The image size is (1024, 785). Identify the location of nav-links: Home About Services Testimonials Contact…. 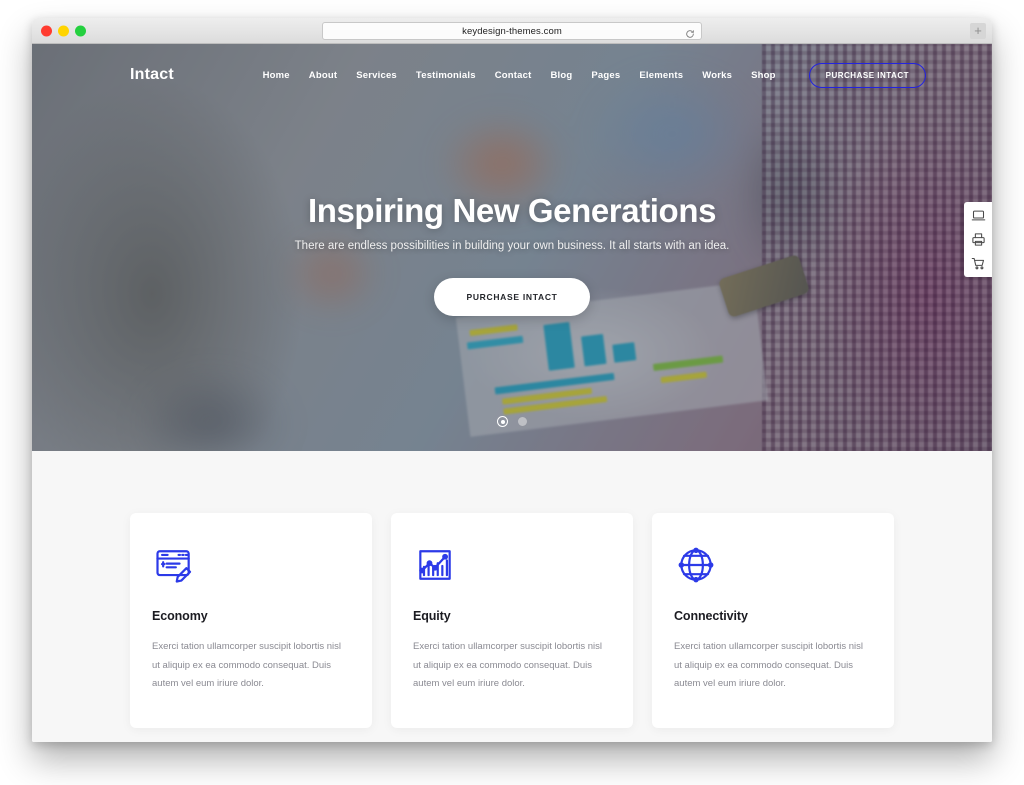
(594, 75).